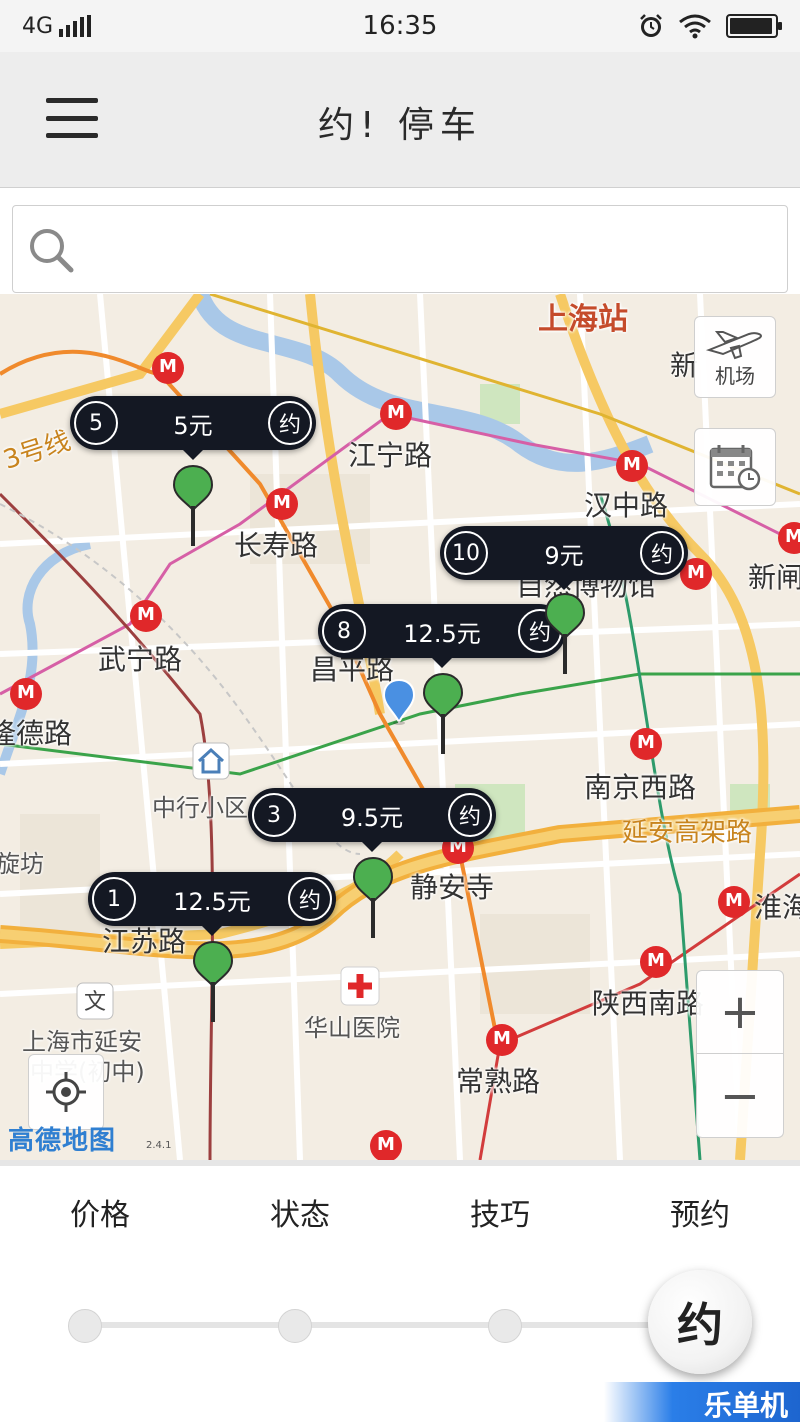  What do you see at coordinates (505, 1326) in the screenshot?
I see `step-tips-dot` at bounding box center [505, 1326].